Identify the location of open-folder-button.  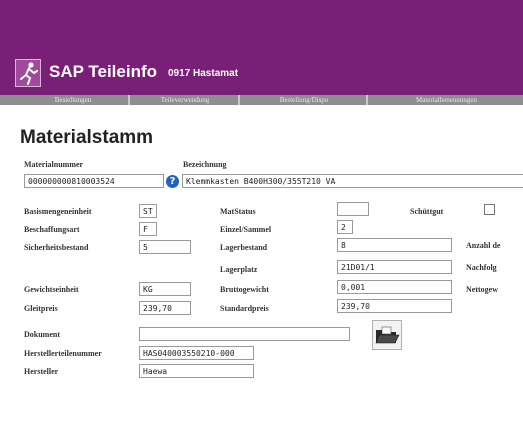
(387, 335).